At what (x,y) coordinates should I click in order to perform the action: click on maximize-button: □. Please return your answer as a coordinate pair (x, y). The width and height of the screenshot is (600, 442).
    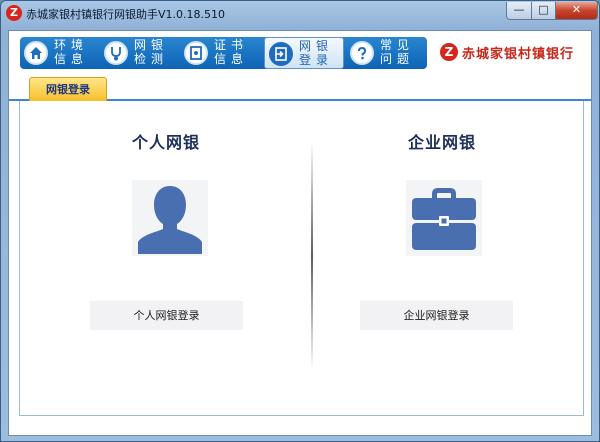
    Looking at the image, I should click on (543, 11).